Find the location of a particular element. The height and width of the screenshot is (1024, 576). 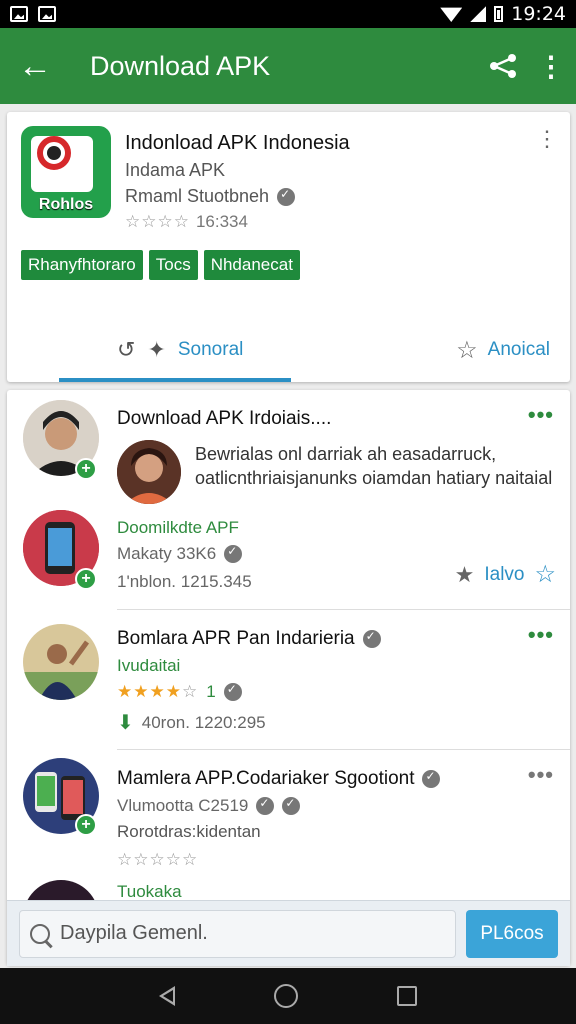

item-downloads-row: ⬇ 40ron. 1220:295 is located at coordinates (191, 722).